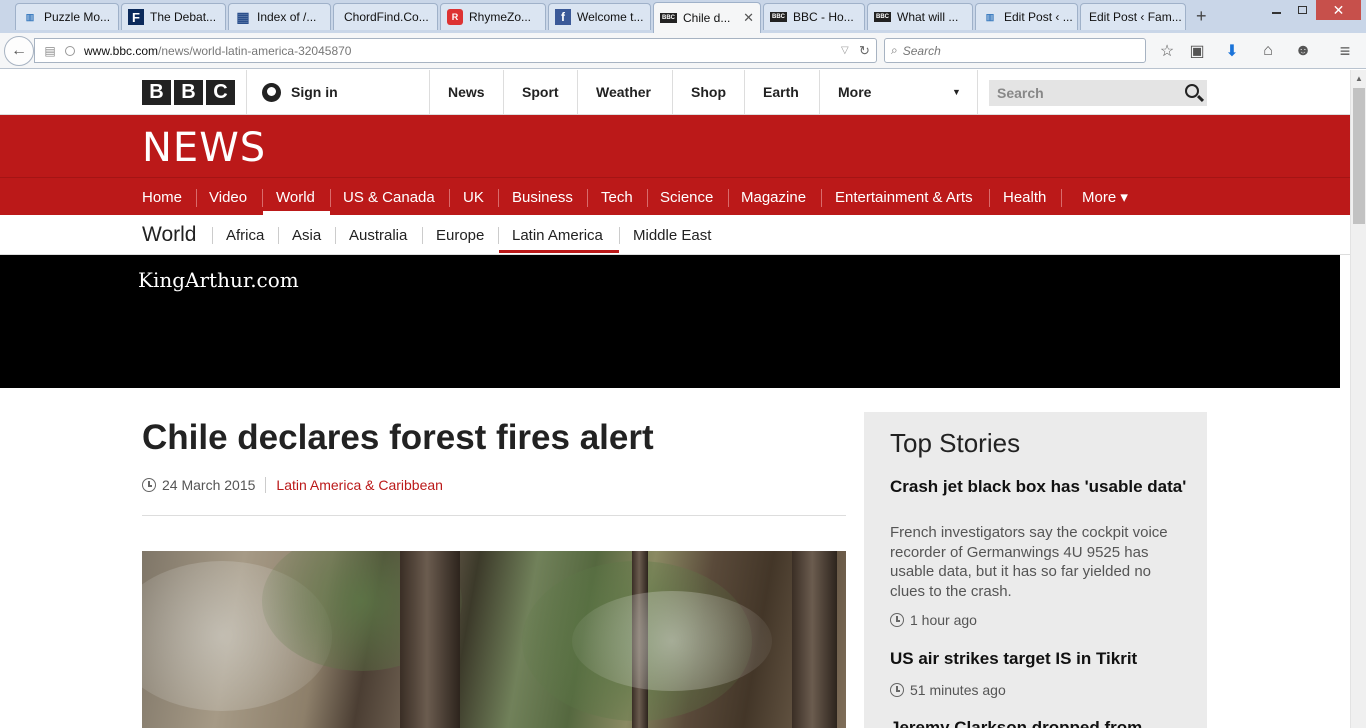 The height and width of the screenshot is (728, 1366). Describe the element at coordinates (306, 235) in the screenshot. I see `subnav-asia: Asia` at that location.